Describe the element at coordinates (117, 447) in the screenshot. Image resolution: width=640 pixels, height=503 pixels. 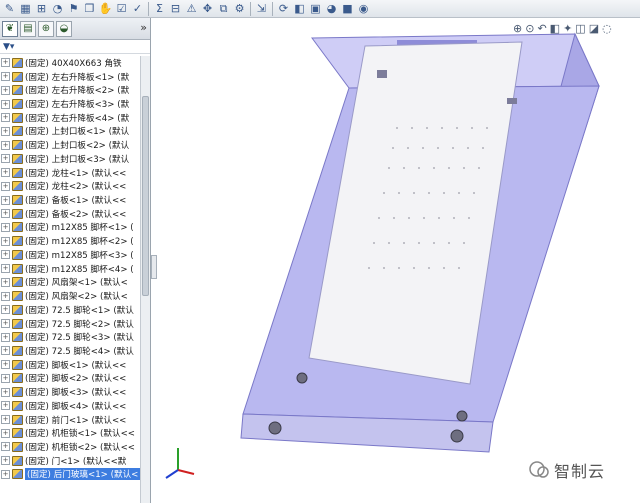
I see `tree-item-config: (默认<<` at that location.